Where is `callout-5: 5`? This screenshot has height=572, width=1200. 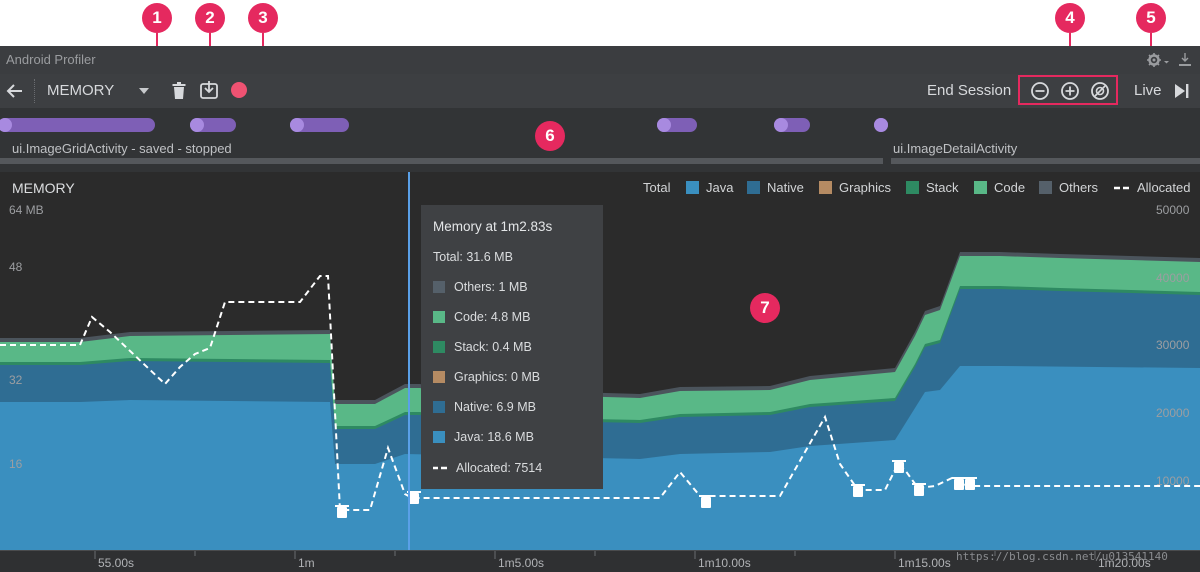 callout-5: 5 is located at coordinates (1151, 18).